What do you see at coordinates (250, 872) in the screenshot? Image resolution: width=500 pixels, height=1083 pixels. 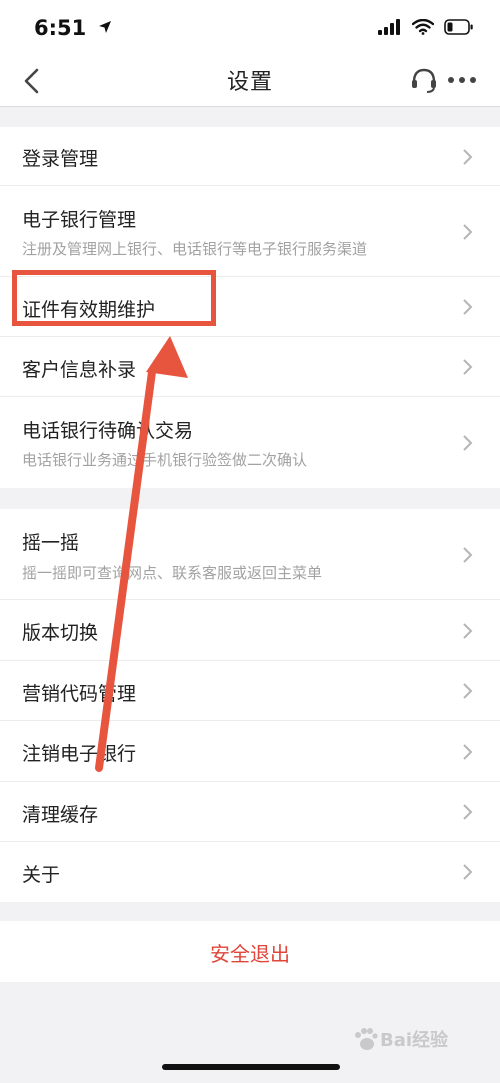 I see `row-about: 关于` at bounding box center [250, 872].